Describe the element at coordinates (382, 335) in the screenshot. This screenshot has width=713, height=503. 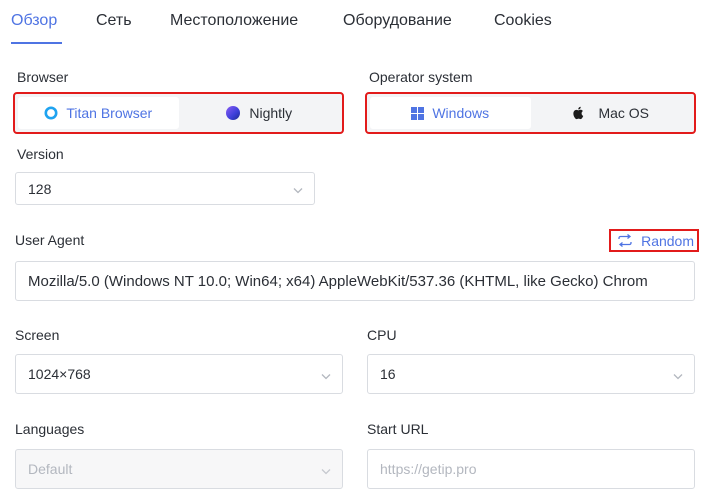
I see `cpu-label: CPU` at that location.